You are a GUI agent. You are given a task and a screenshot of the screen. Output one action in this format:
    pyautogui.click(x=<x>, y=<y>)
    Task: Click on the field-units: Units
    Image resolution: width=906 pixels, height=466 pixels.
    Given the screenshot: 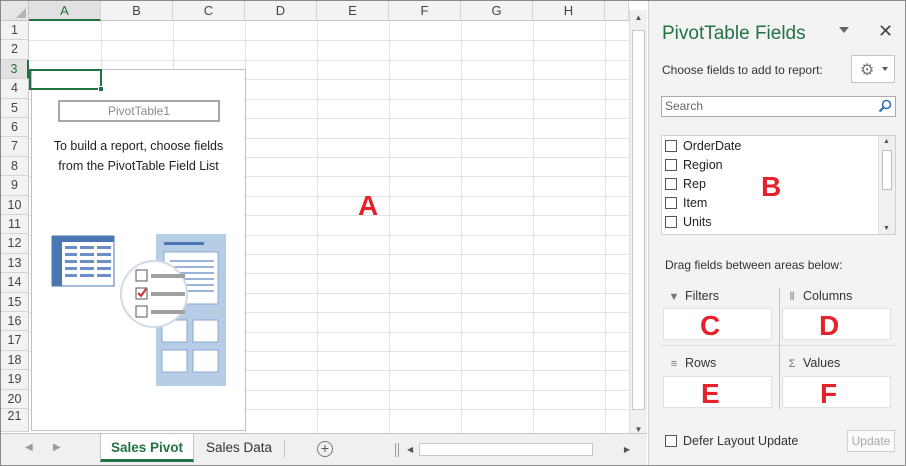 What is the action you would take?
    pyautogui.click(x=688, y=223)
    